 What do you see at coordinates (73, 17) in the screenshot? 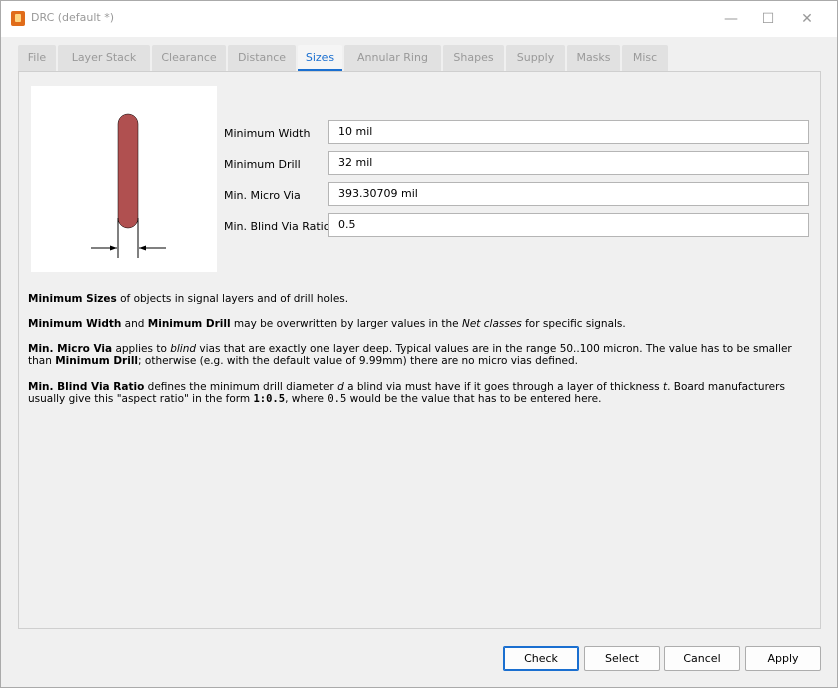
I see `window-title: DRC (default *)` at bounding box center [73, 17].